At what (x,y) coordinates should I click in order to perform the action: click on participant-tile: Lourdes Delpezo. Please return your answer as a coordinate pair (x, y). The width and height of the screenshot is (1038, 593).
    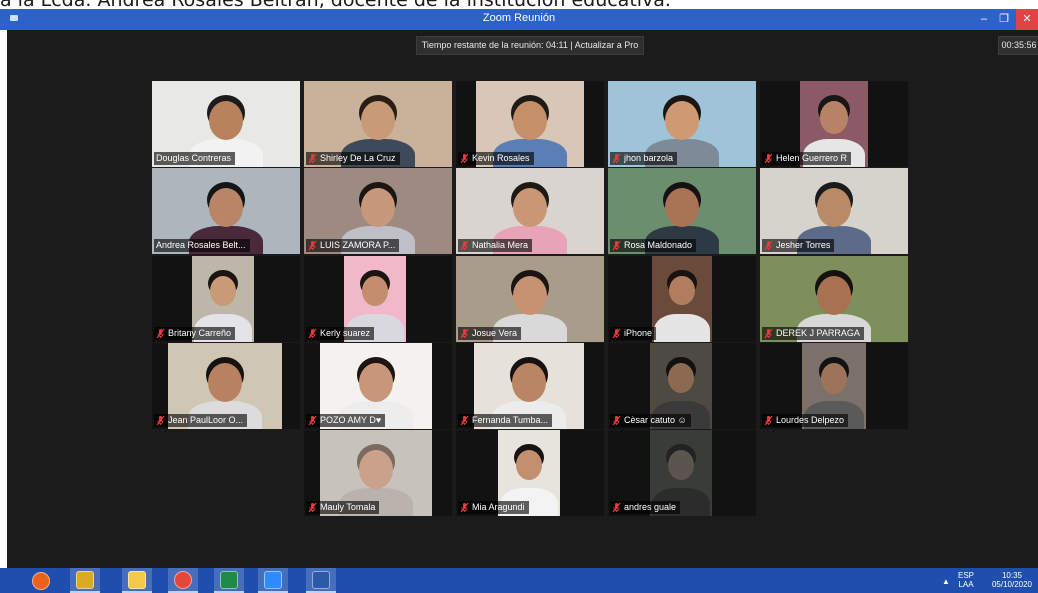
    Looking at the image, I should click on (834, 386).